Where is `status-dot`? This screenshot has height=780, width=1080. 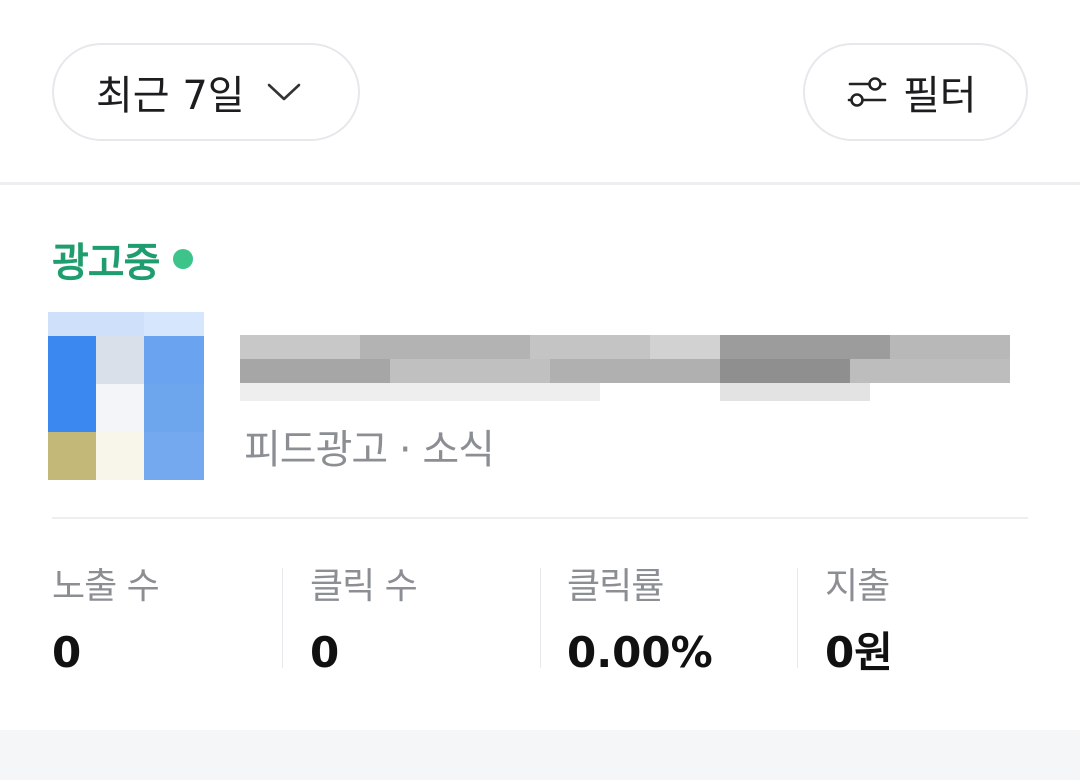 status-dot is located at coordinates (183, 259).